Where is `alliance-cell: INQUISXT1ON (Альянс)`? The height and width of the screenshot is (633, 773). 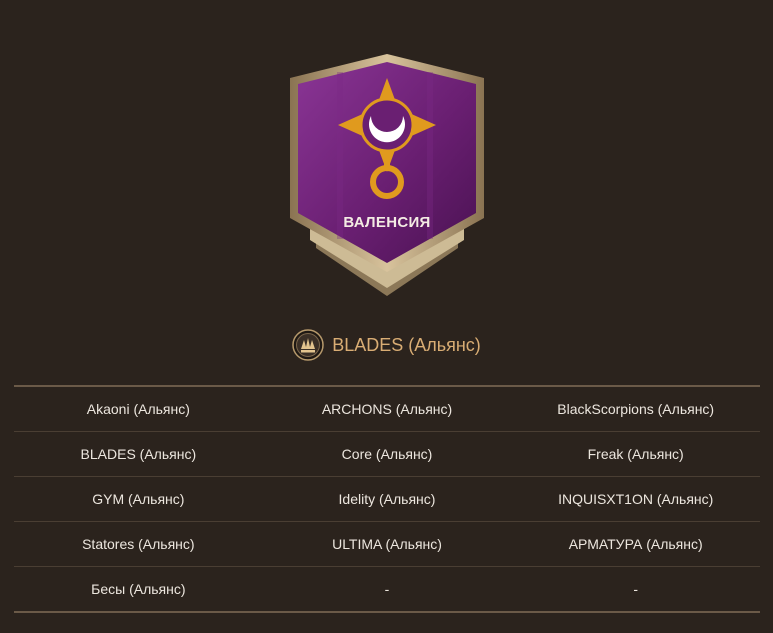 alliance-cell: INQUISXT1ON (Альянс) is located at coordinates (635, 499).